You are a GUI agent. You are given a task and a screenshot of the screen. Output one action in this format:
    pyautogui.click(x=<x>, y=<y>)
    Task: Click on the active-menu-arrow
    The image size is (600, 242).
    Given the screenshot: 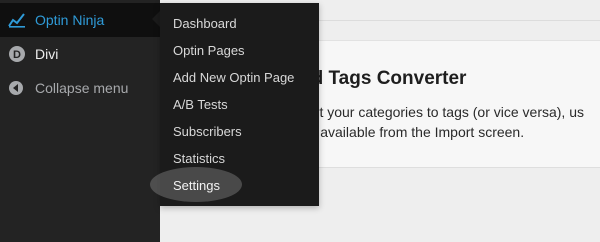 What is the action you would take?
    pyautogui.click(x=156, y=19)
    